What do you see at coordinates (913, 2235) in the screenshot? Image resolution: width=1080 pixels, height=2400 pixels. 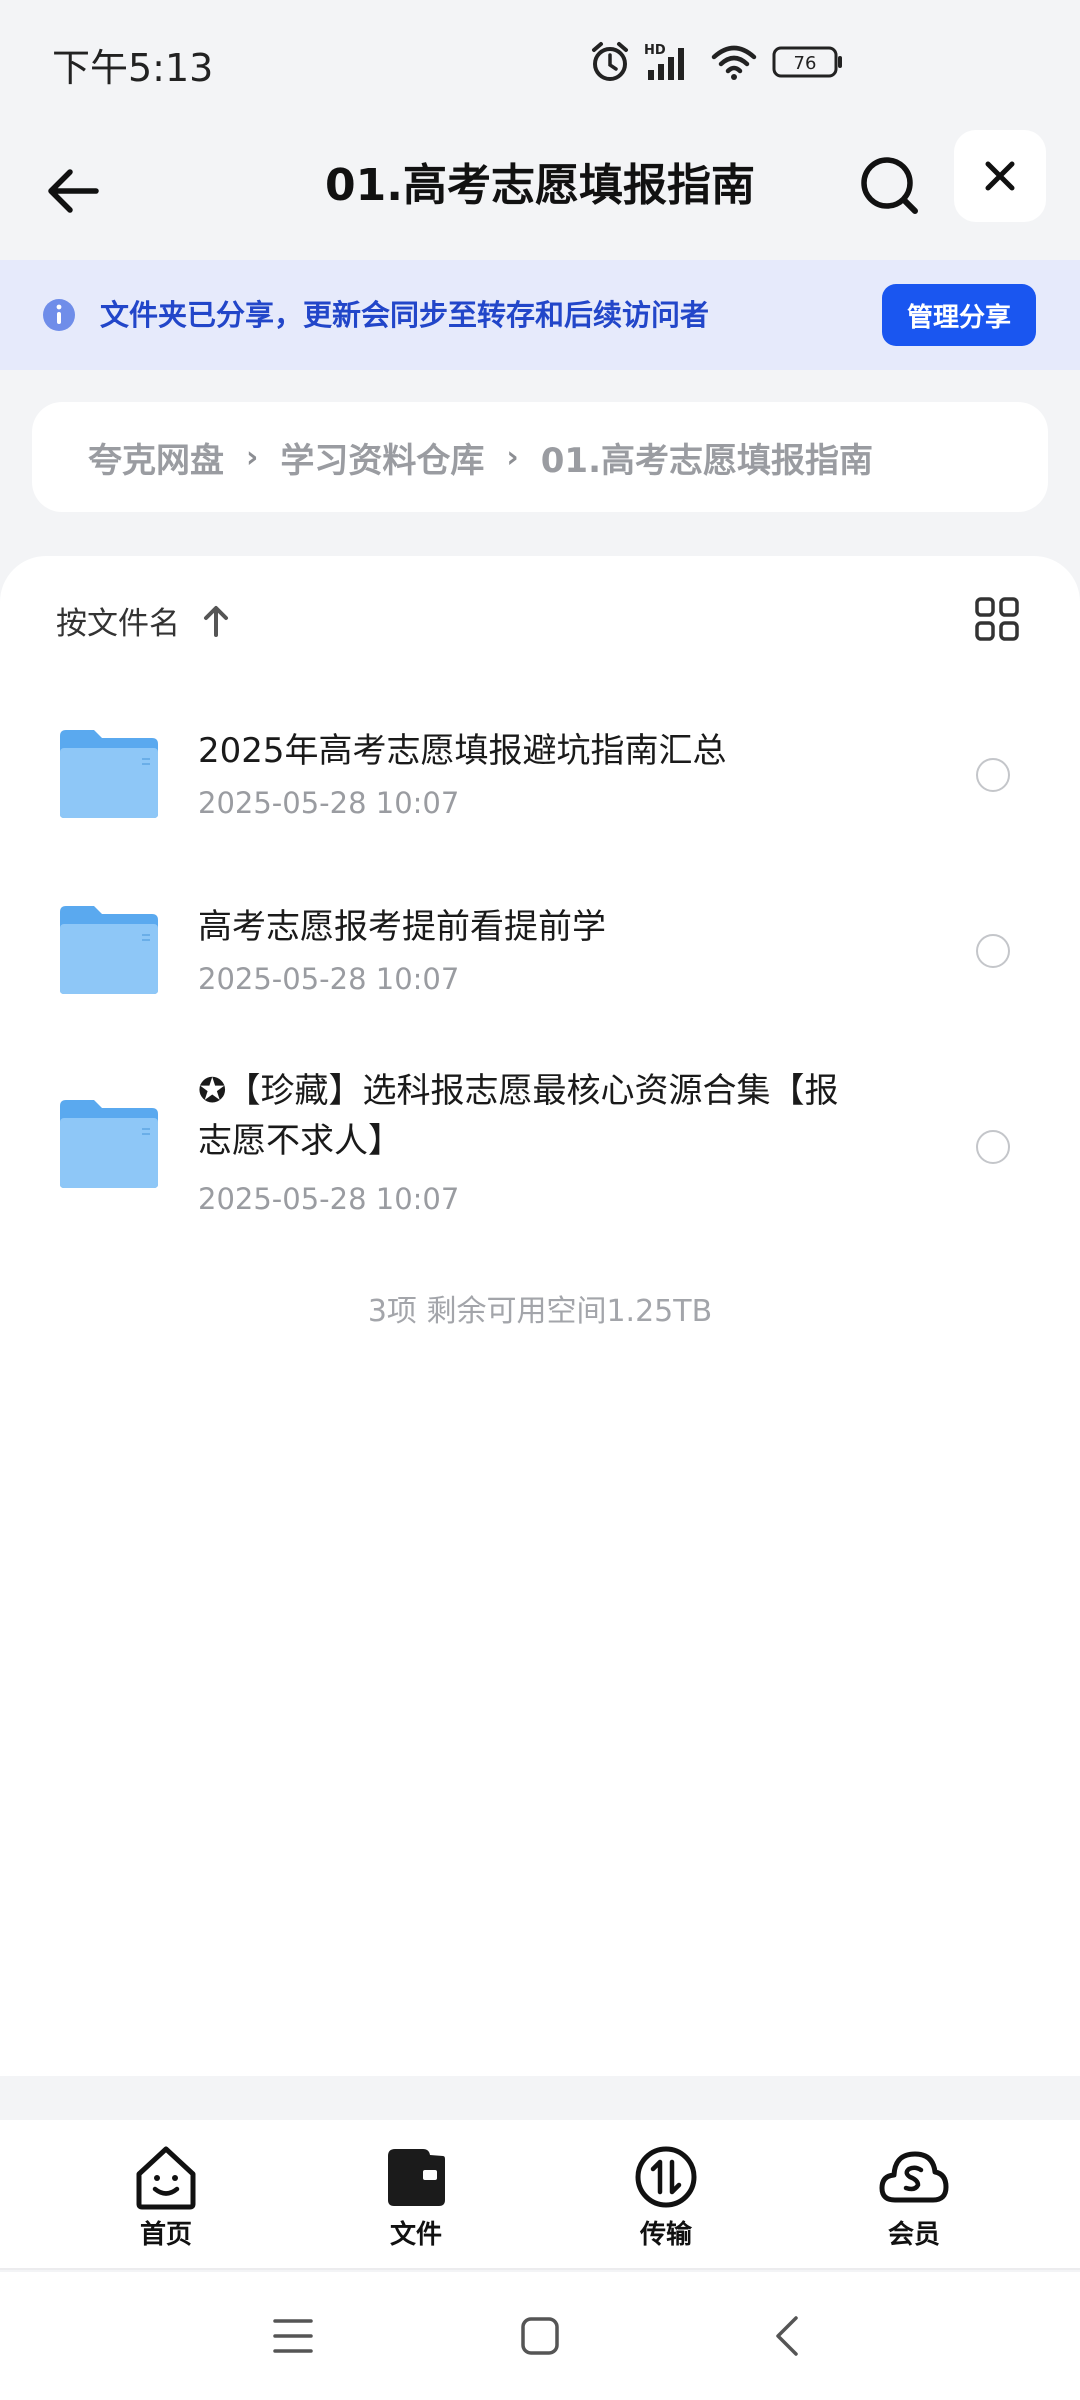 I see `tab-member-label: 会员` at bounding box center [913, 2235].